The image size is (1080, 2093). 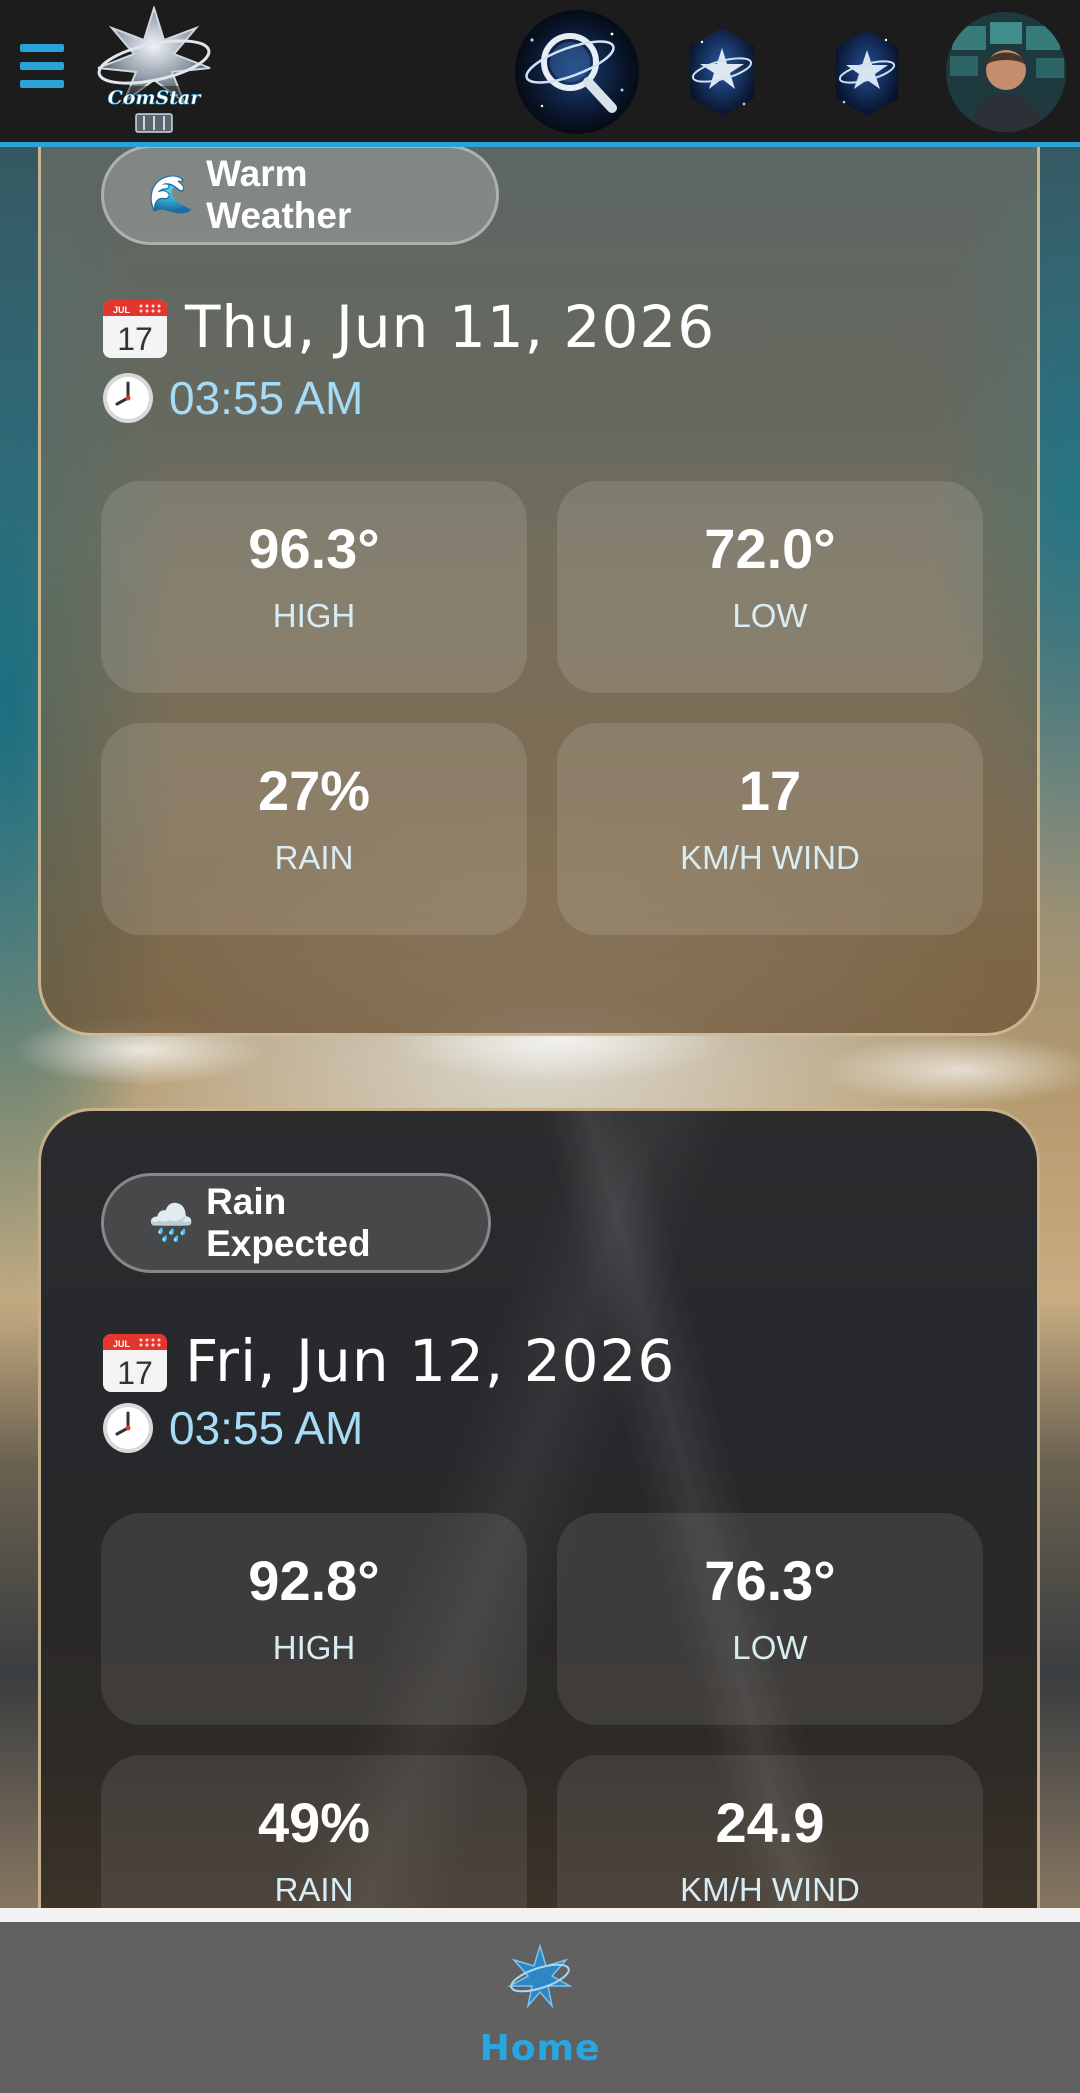 I want to click on date-row: JUL 17 Thu, Jun 11, 2026, so click(x=408, y=327).